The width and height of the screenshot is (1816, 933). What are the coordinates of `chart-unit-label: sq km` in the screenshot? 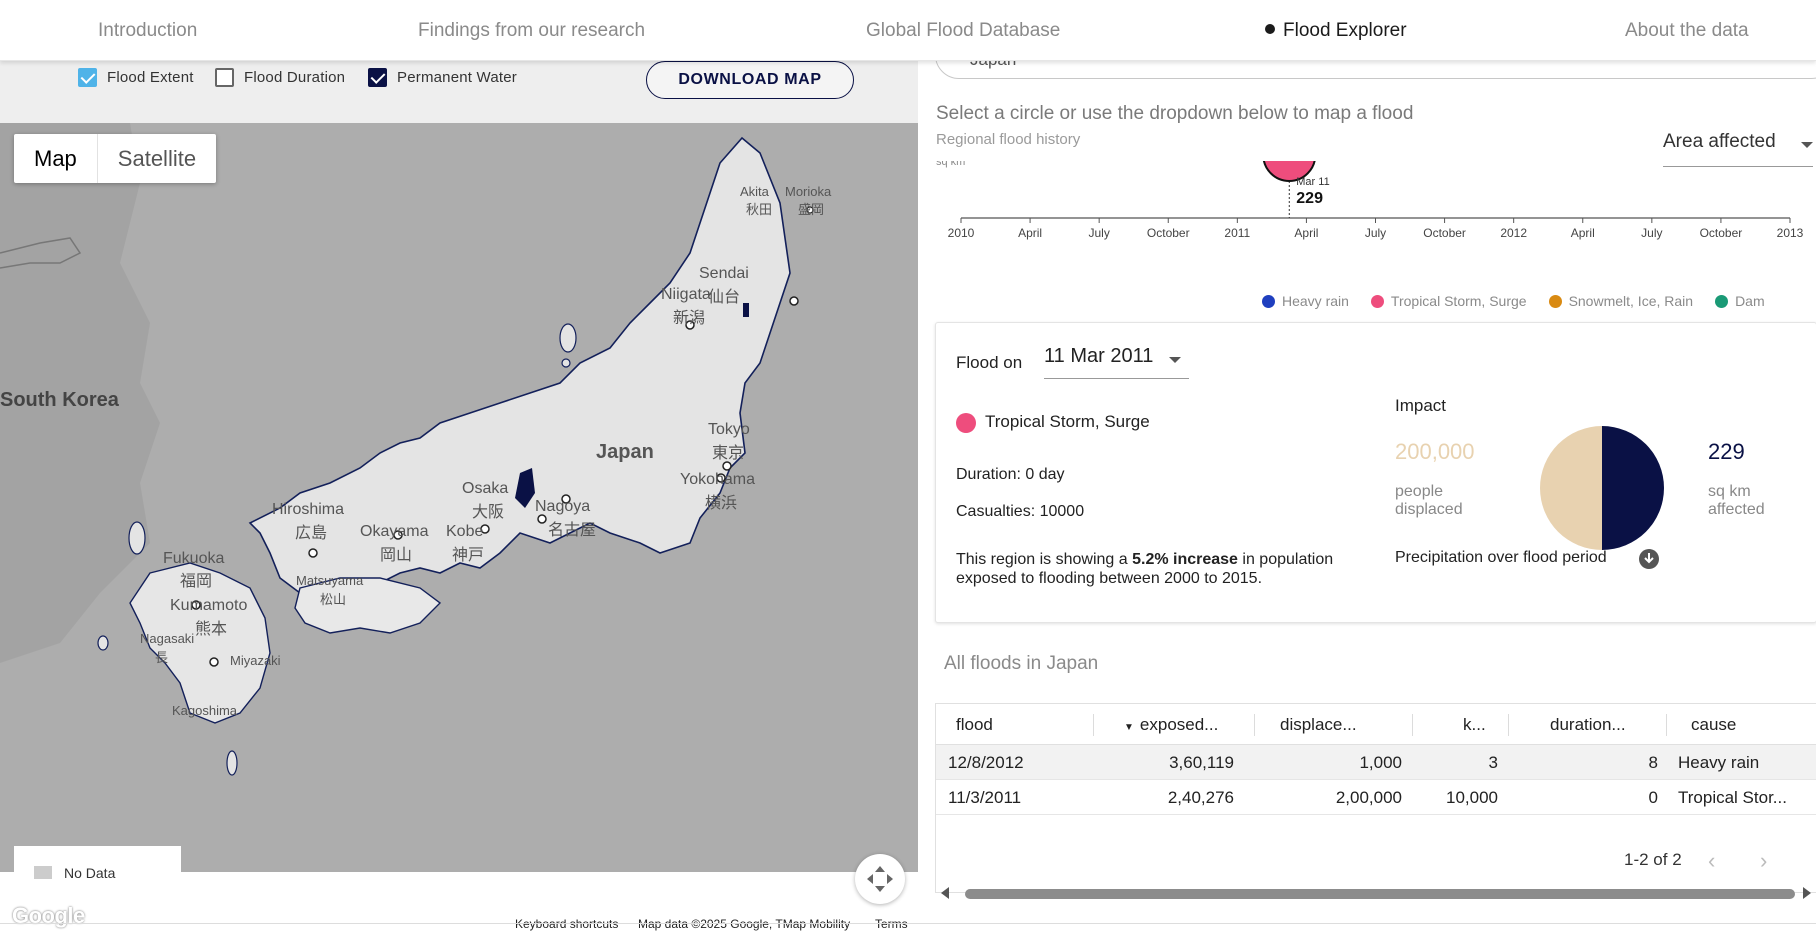 It's located at (950, 164).